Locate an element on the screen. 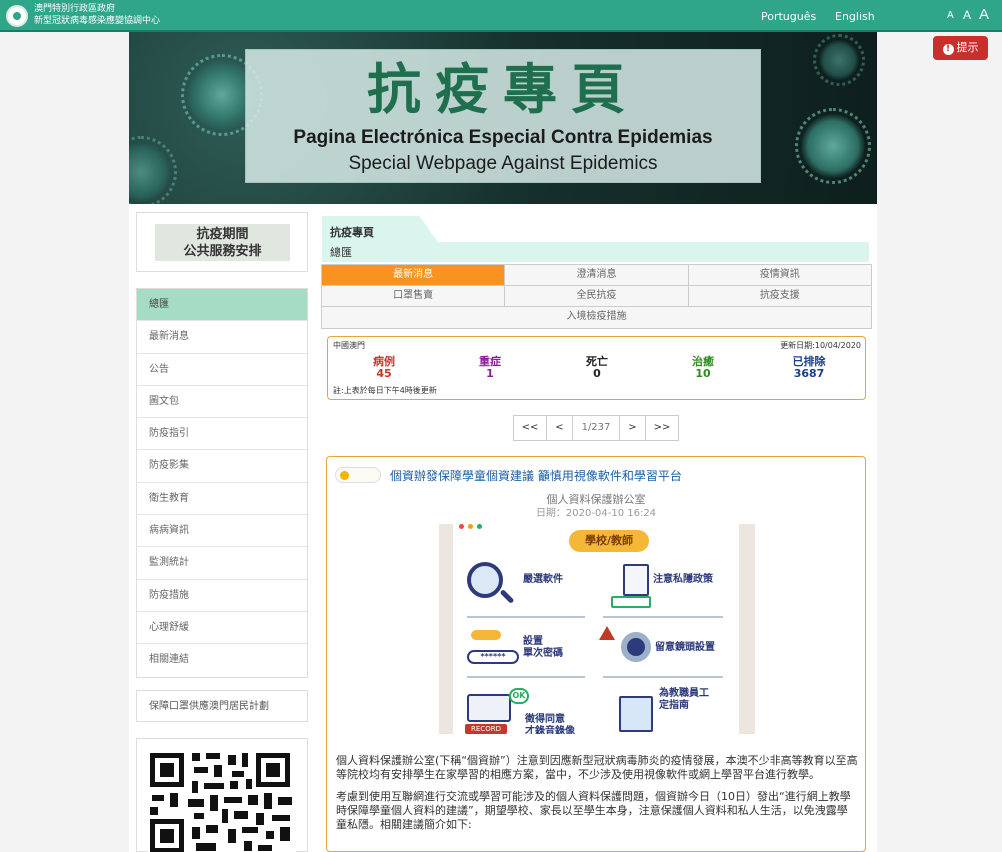 The image size is (1002, 852). sidebar-item-infographics: 圖文包 is located at coordinates (222, 402).